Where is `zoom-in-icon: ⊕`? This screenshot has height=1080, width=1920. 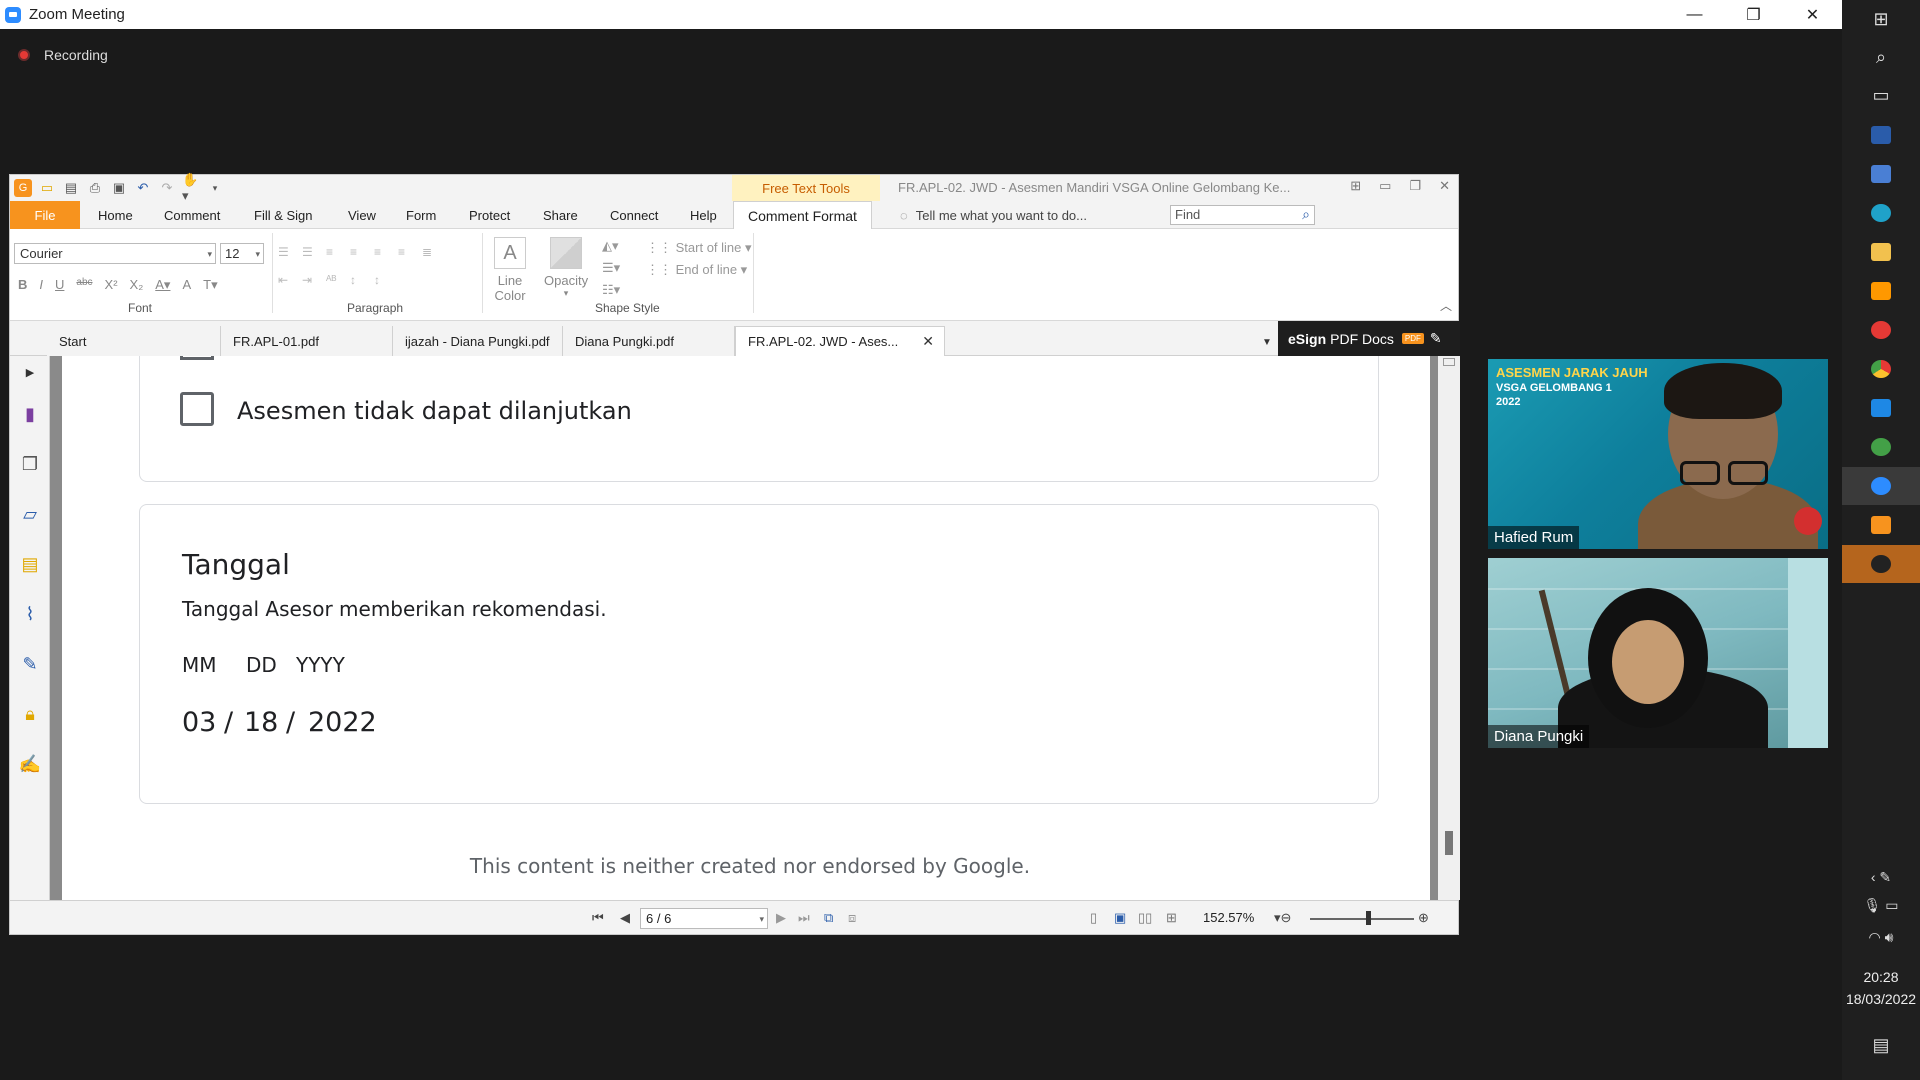
zoom-in-icon: ⊕ is located at coordinates (1423, 918).